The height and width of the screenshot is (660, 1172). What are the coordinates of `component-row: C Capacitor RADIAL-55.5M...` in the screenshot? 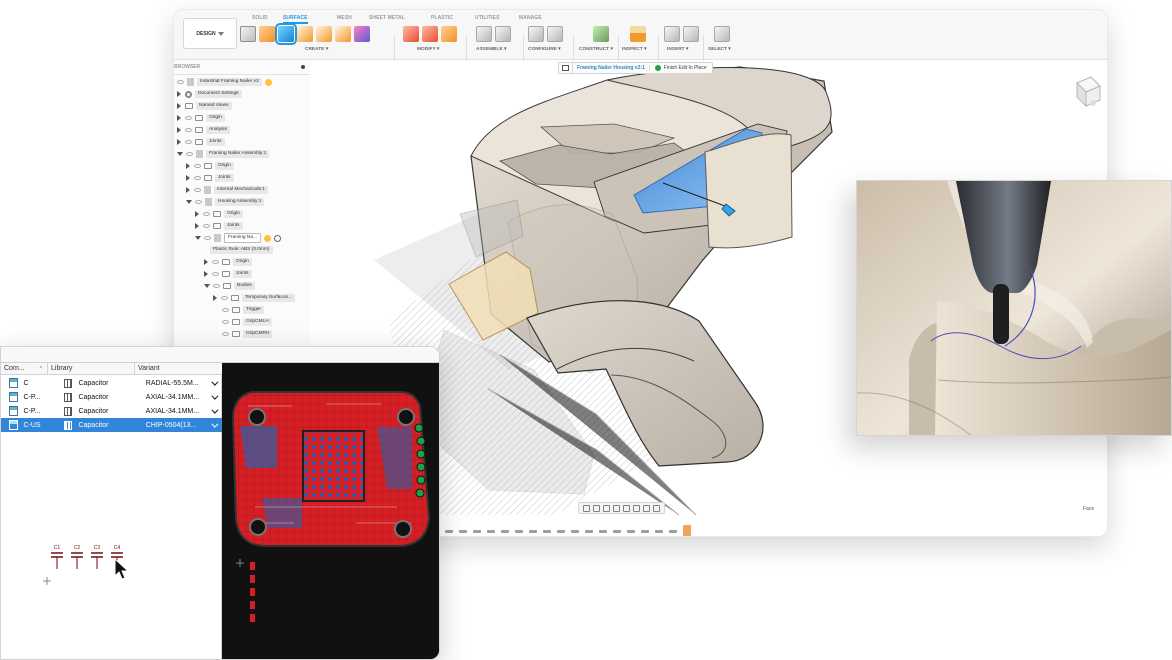 It's located at (111, 383).